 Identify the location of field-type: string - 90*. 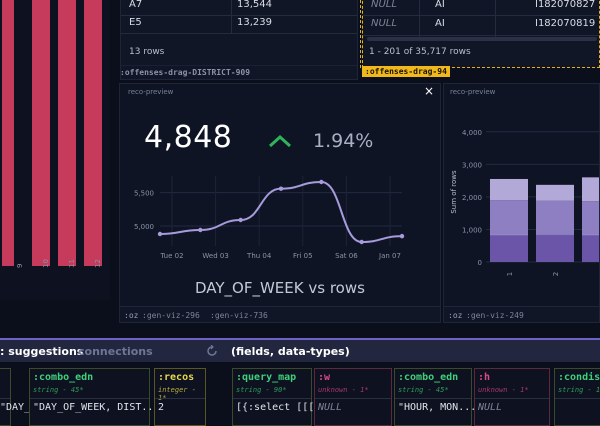
(261, 390).